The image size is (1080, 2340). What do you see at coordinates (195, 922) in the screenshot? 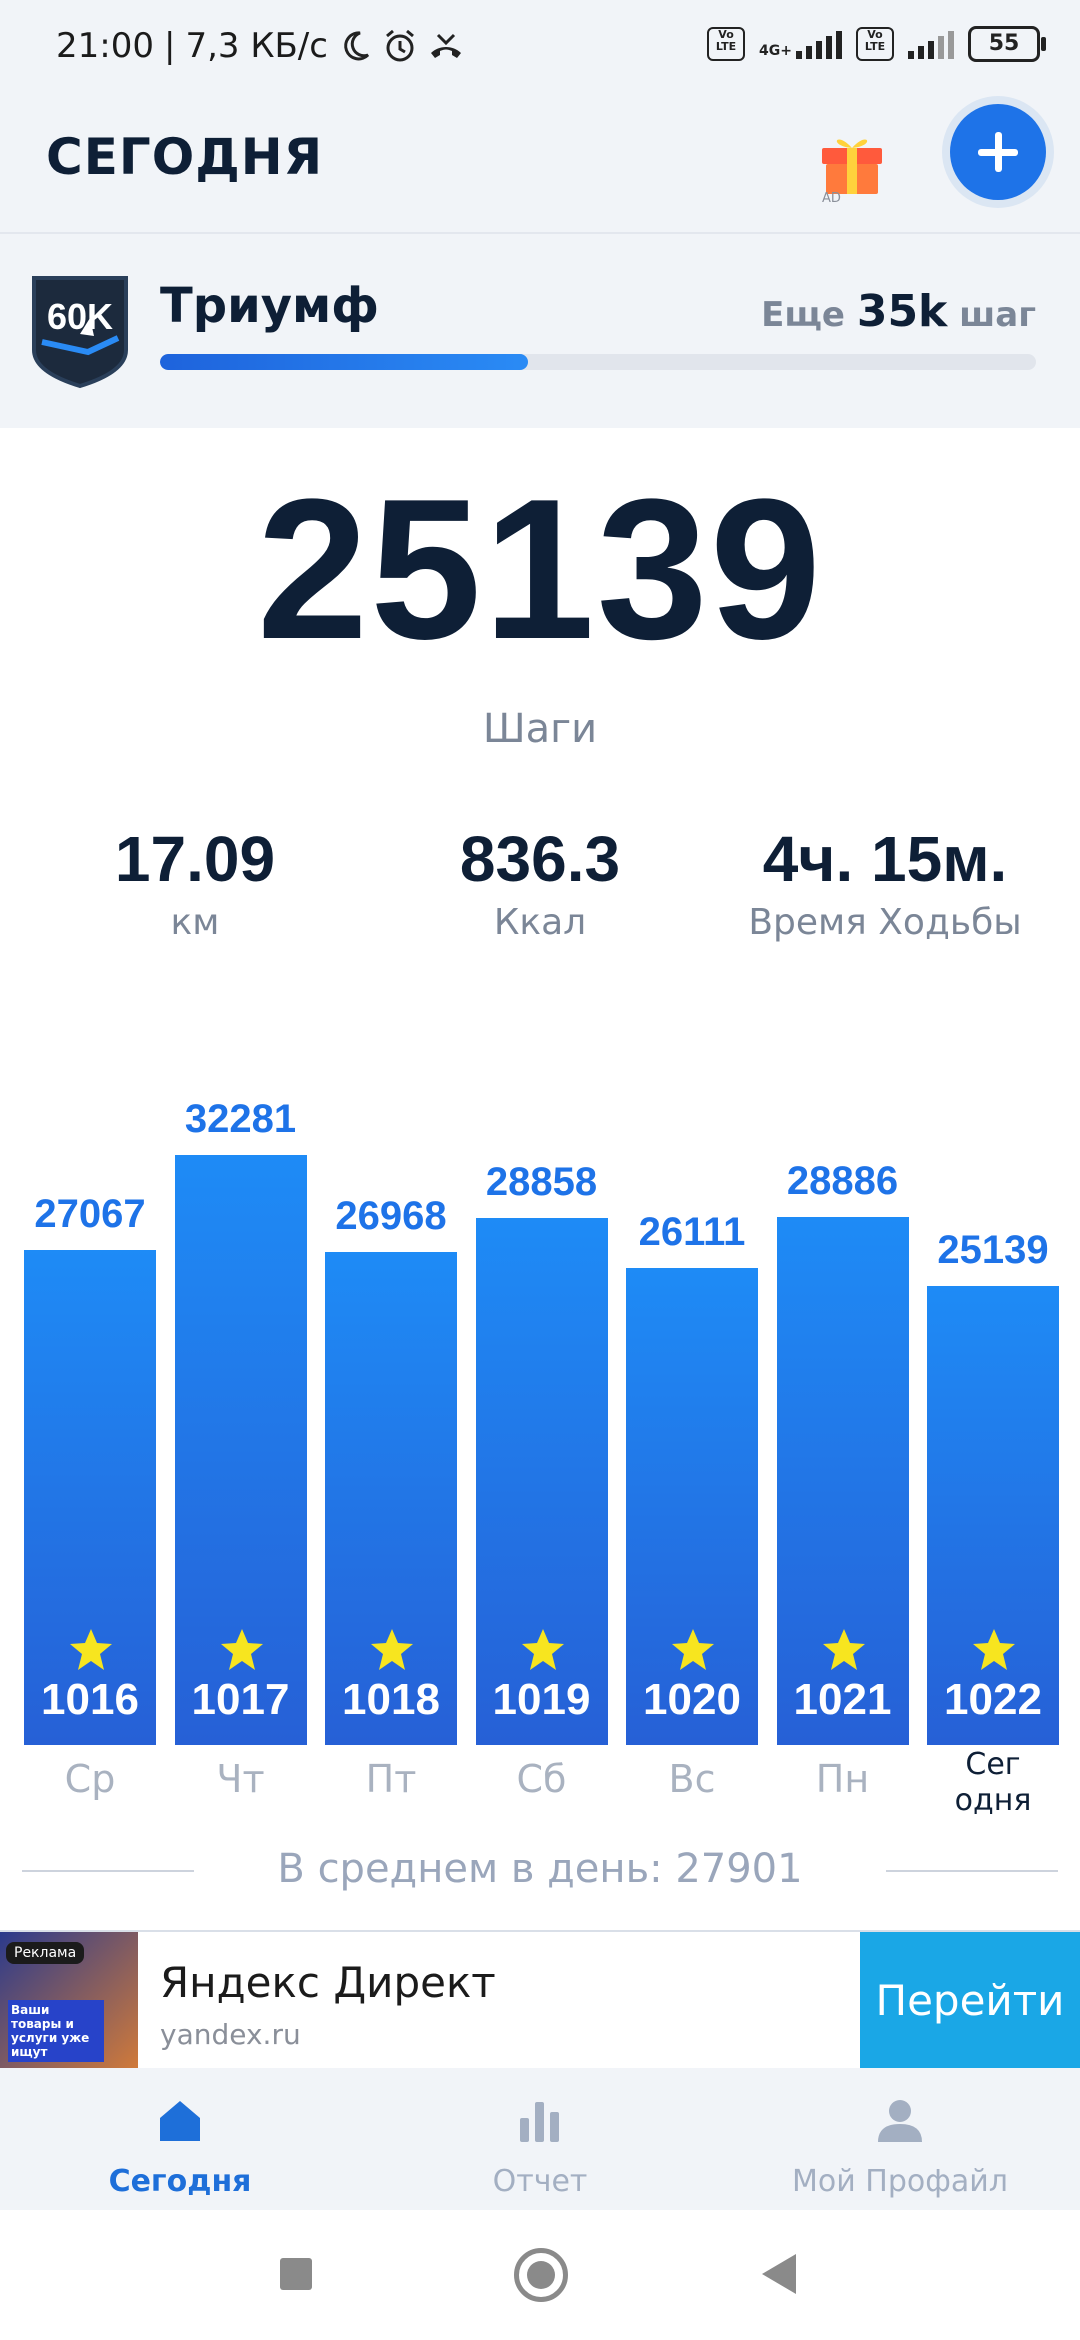
I see `distance-unit: км` at bounding box center [195, 922].